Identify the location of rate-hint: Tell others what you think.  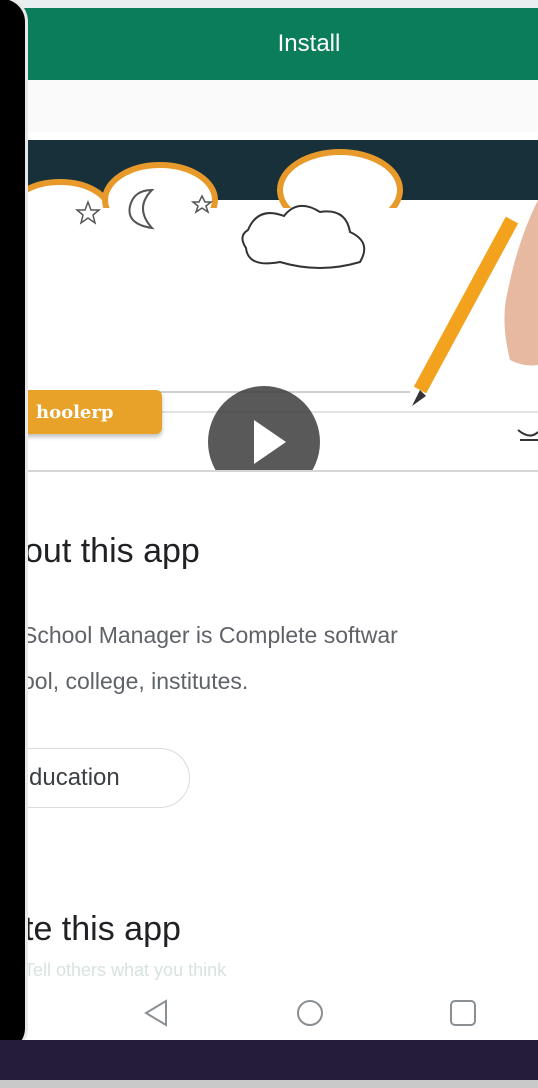
(125, 970).